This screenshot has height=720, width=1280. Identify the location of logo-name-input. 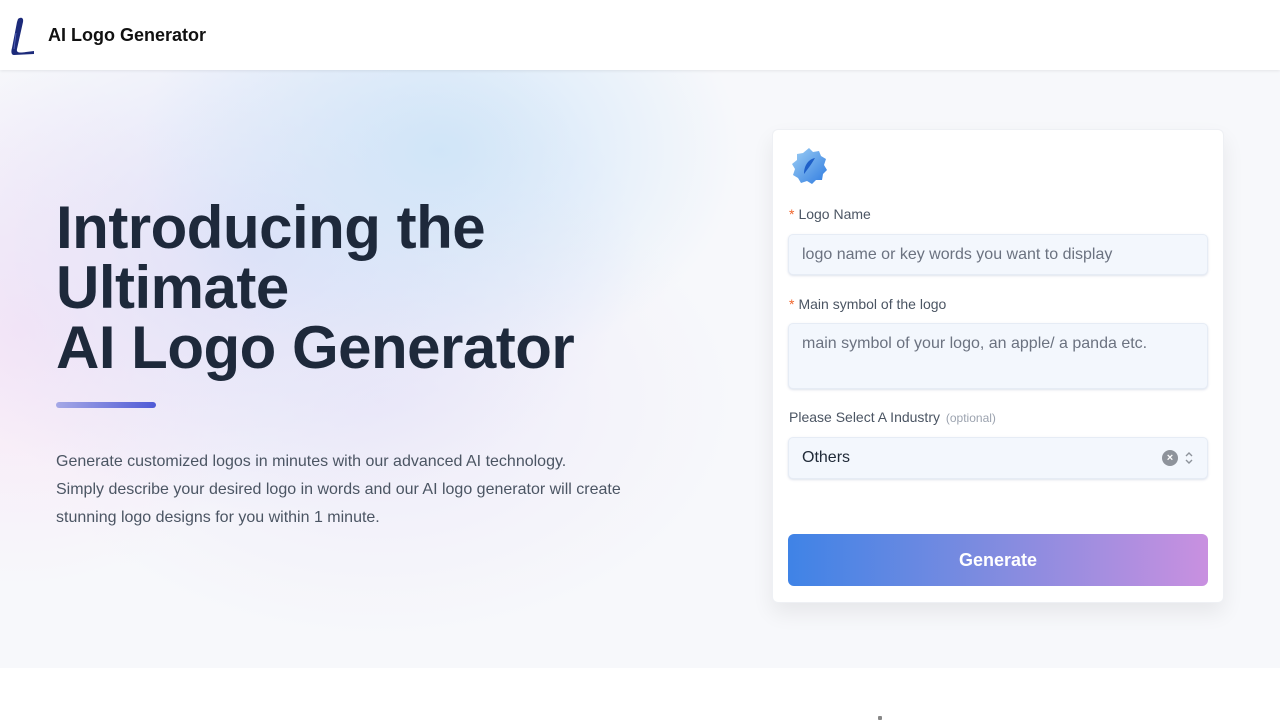
(998, 254).